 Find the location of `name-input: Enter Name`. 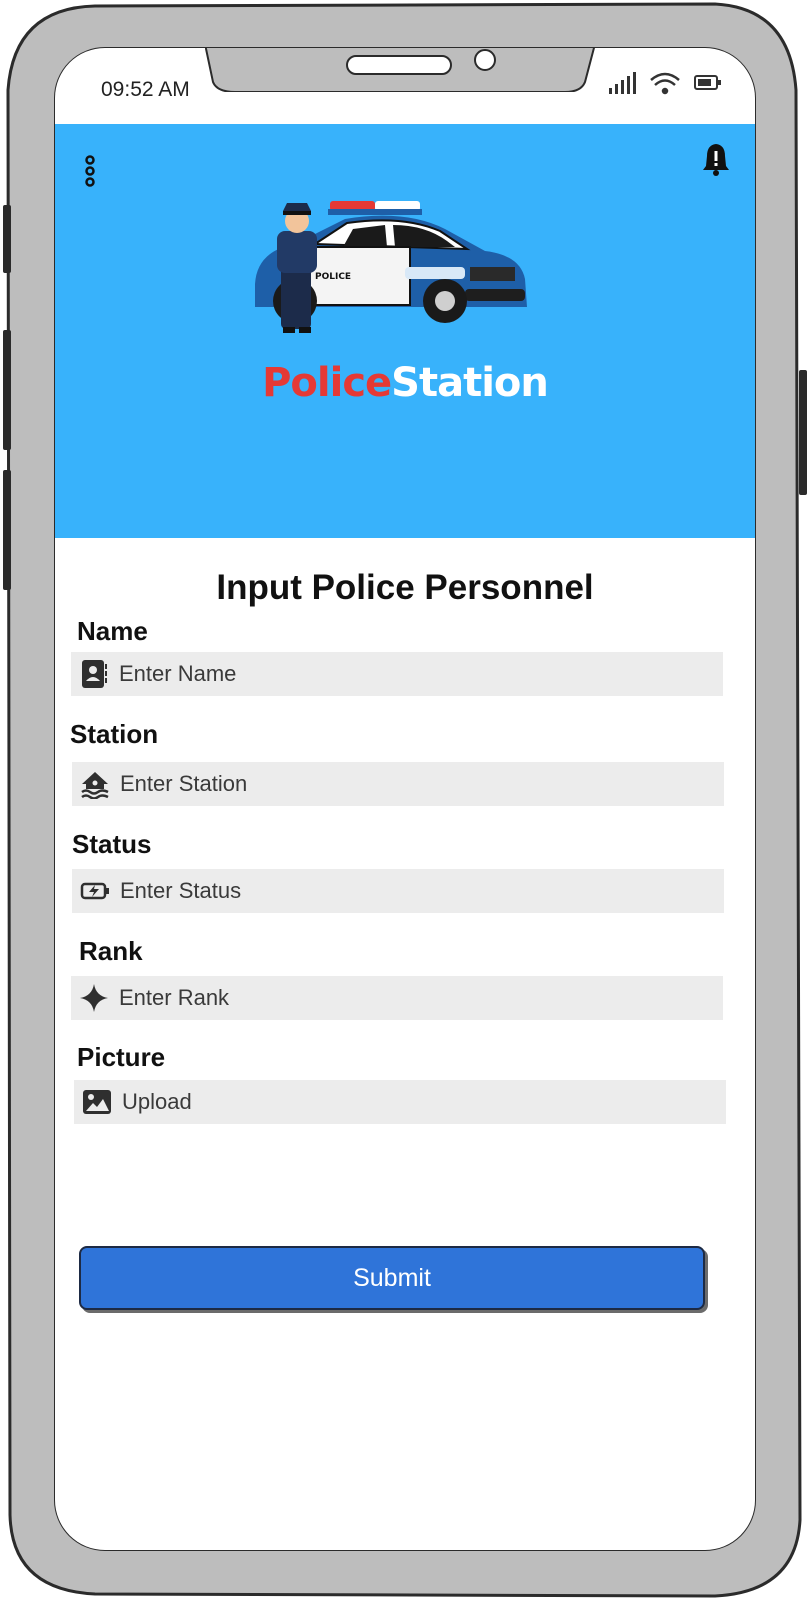

name-input: Enter Name is located at coordinates (397, 674).